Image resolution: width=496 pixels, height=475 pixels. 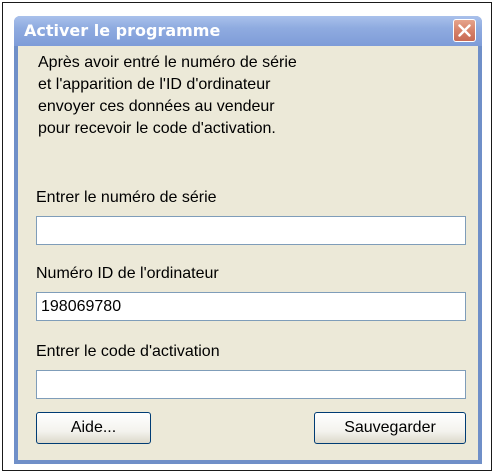 I want to click on instruction-line: Après avoir entré le numéro de série, so click(x=167, y=62).